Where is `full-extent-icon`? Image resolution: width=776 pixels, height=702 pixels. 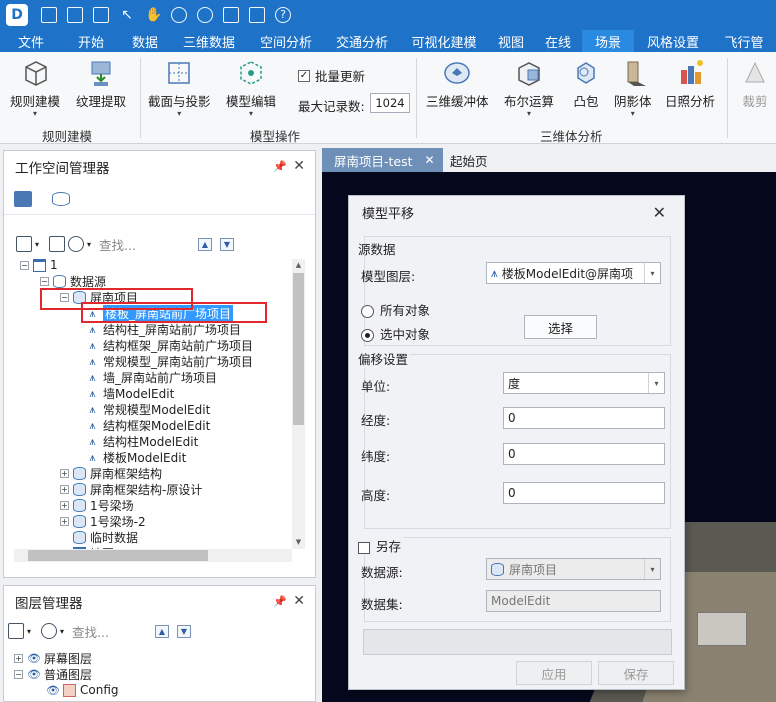 full-extent-icon is located at coordinates (231, 15).